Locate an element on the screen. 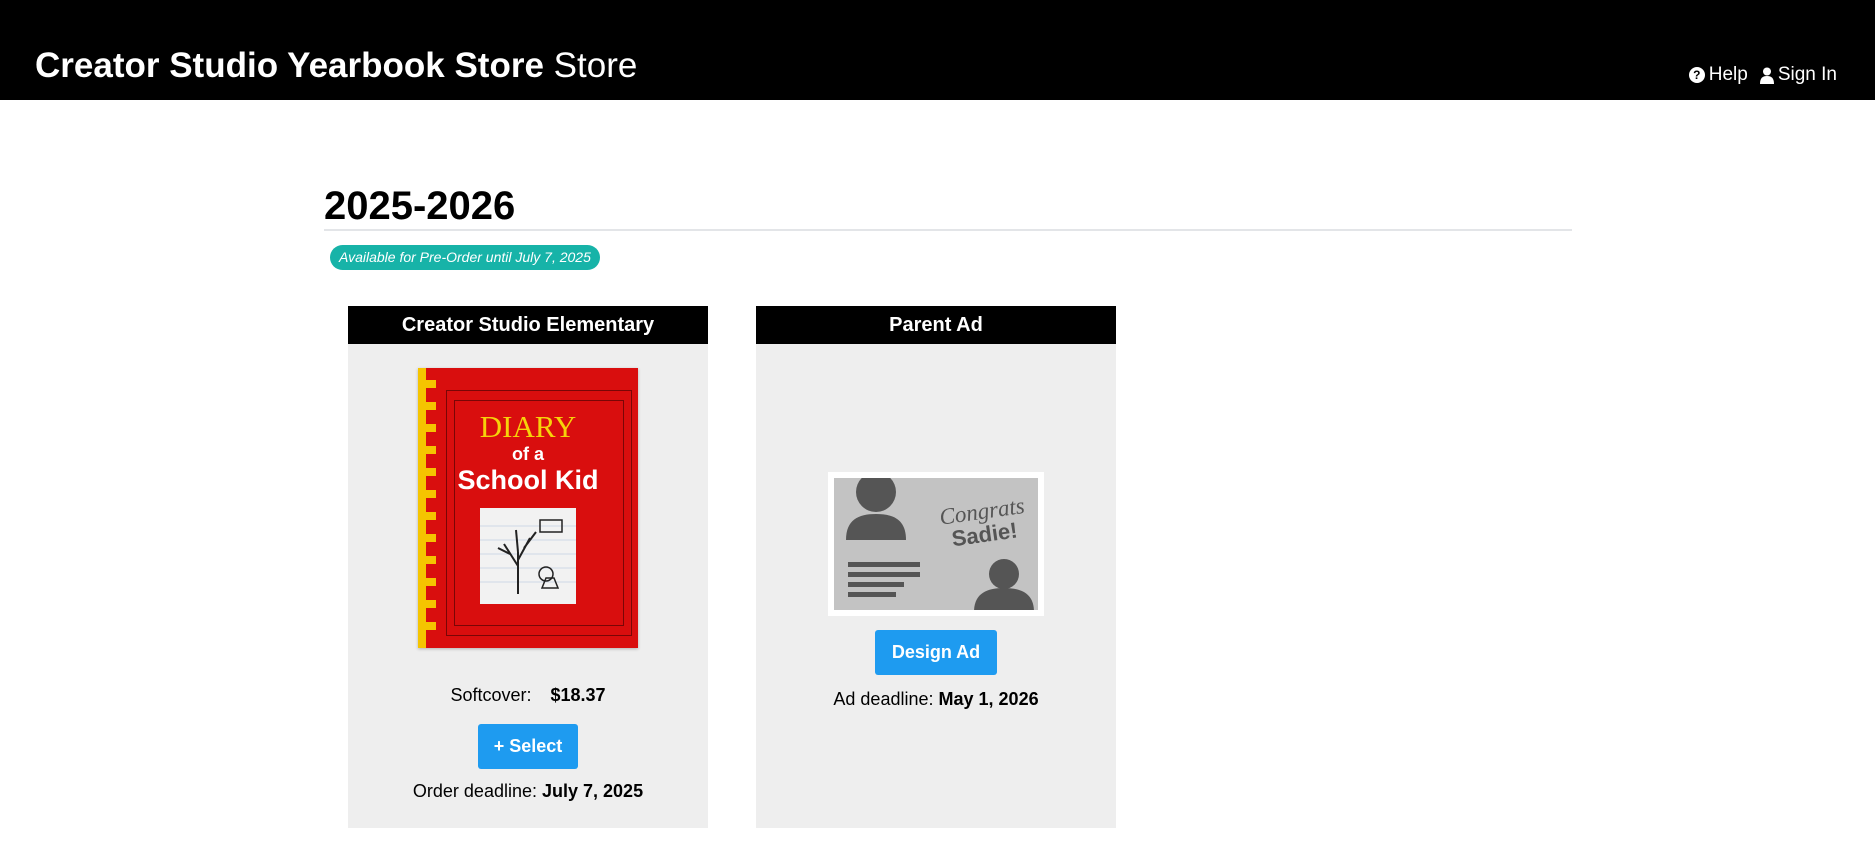 The image size is (1875, 845). price-label: Softcover: is located at coordinates (491, 695).